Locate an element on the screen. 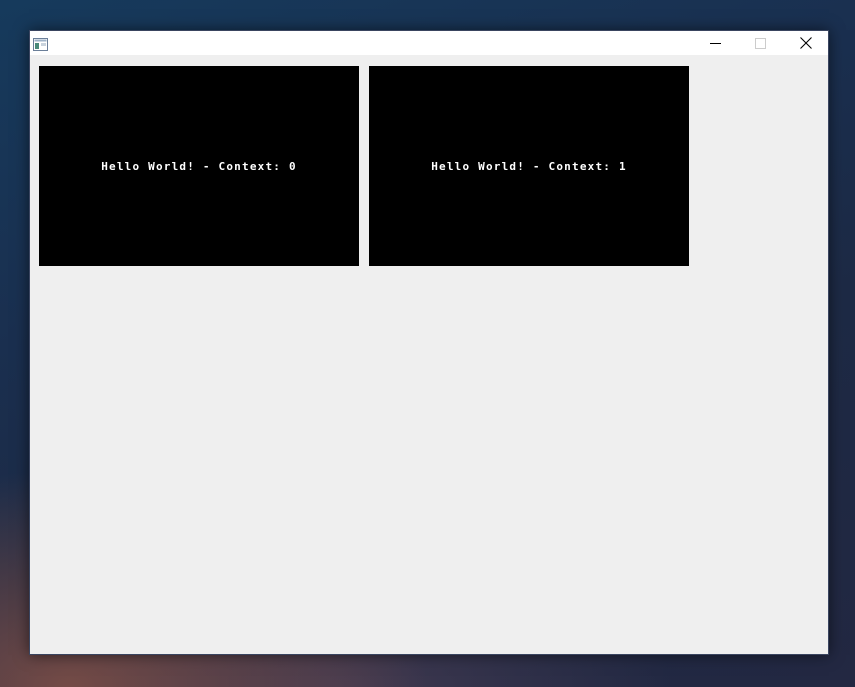  maximize-button is located at coordinates (760, 43).